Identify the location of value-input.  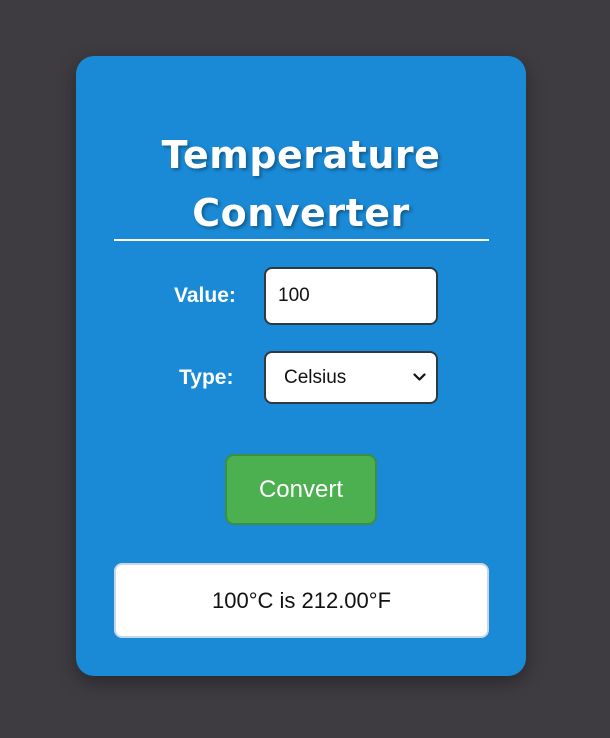
(351, 296).